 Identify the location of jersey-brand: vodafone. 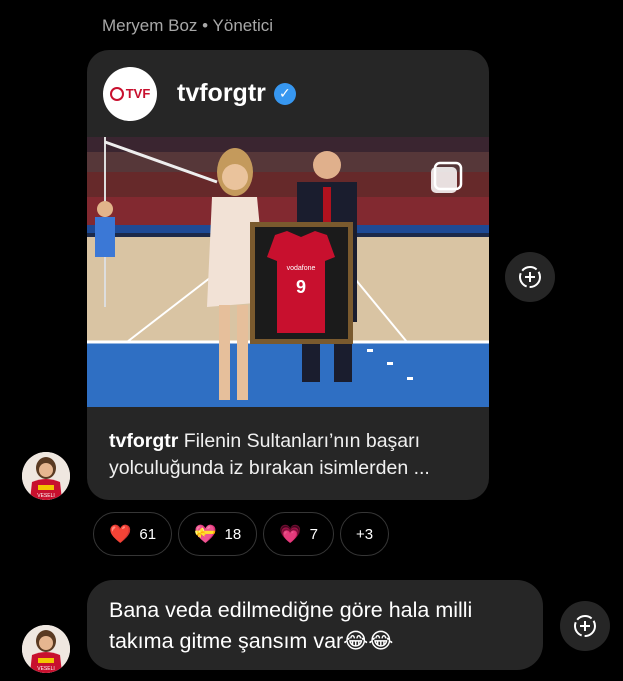
(301, 268).